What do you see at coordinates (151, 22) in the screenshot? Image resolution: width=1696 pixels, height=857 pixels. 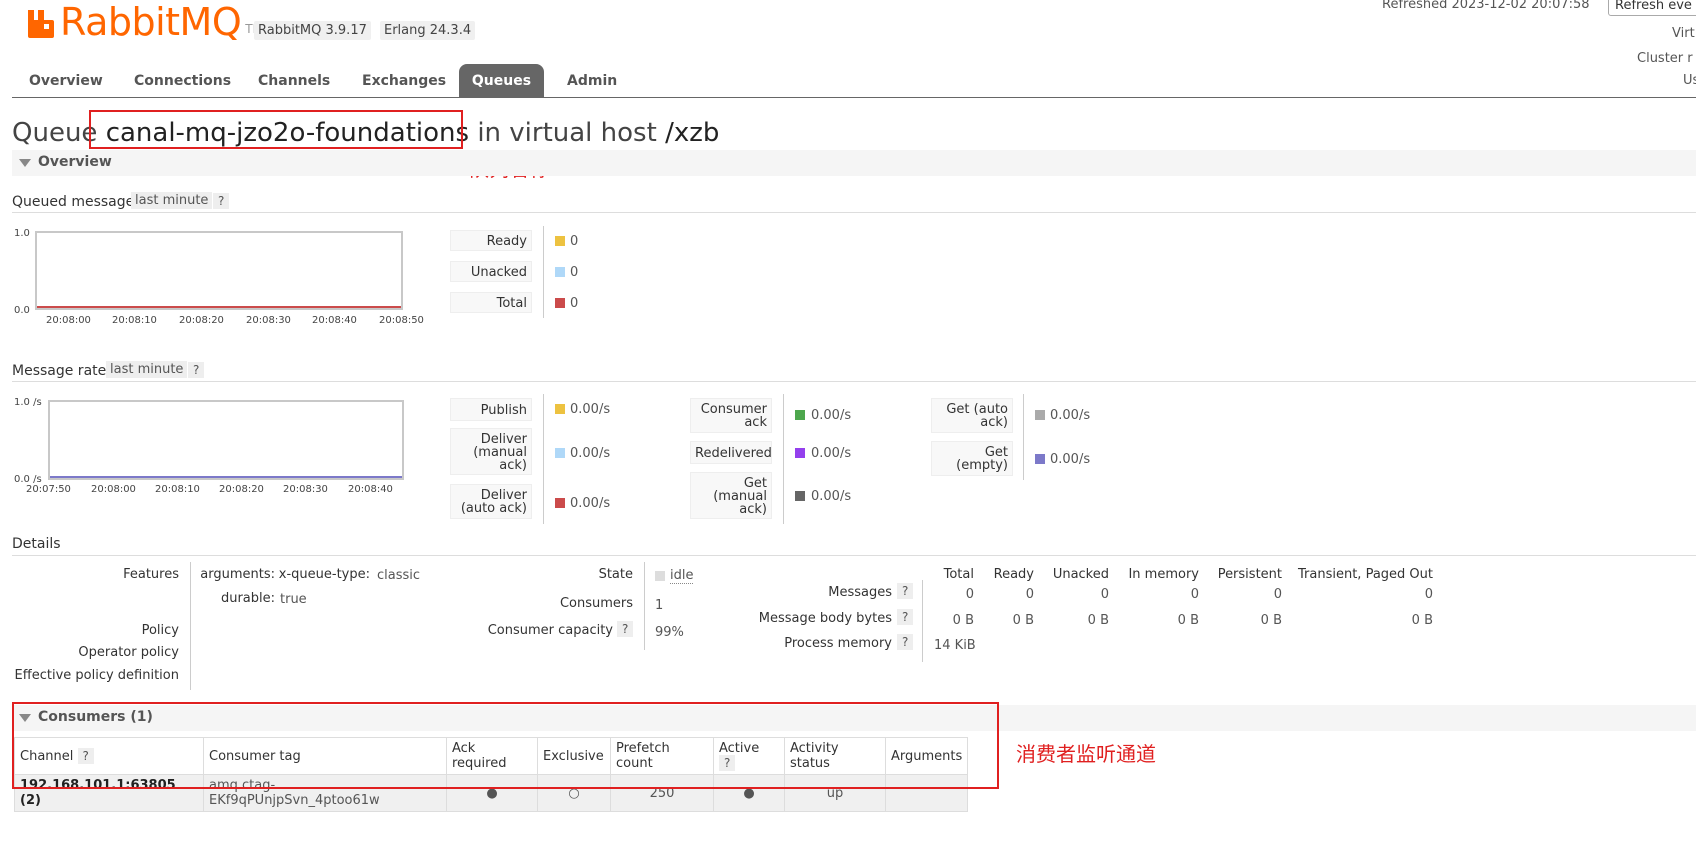 I see `logo-text: RabbitMQ` at bounding box center [151, 22].